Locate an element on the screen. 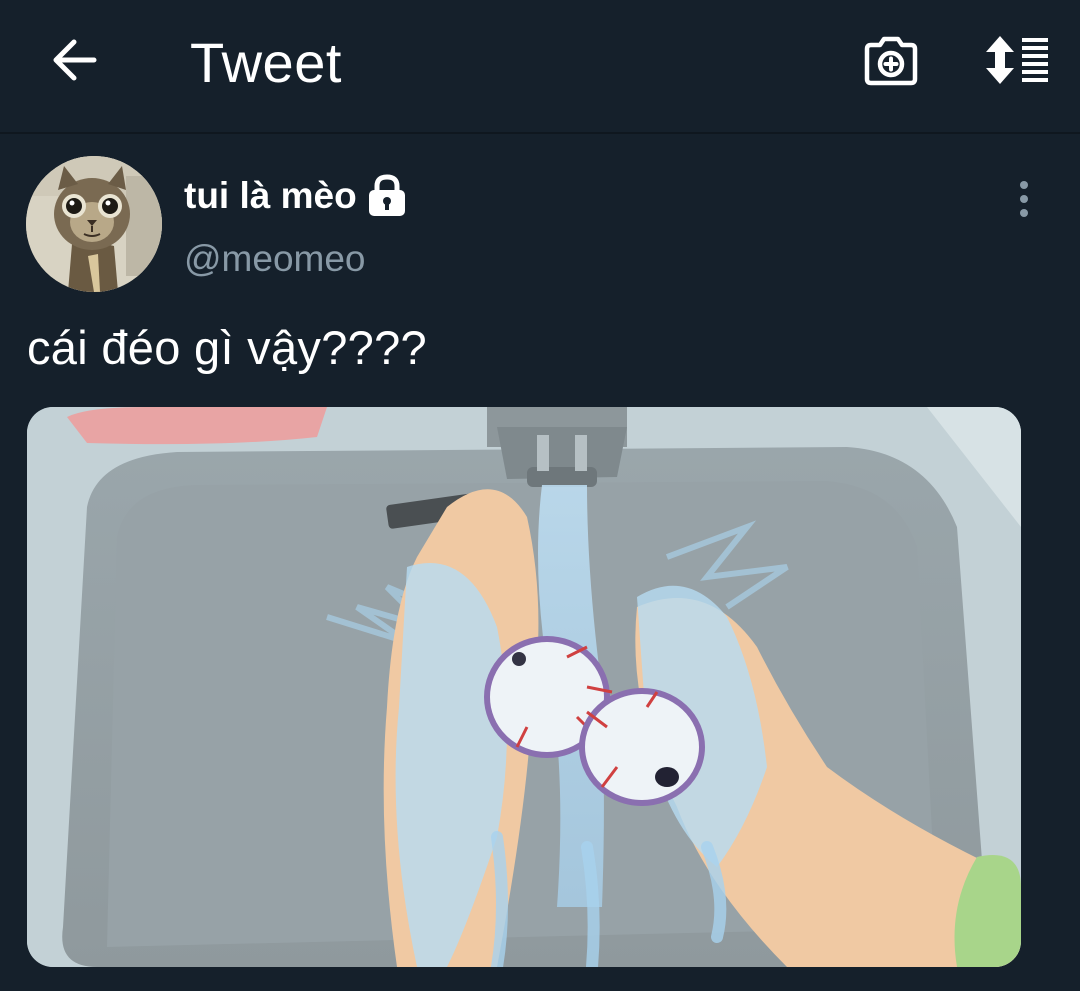 This screenshot has width=1080, height=991. sort-button is located at coordinates (1017, 62).